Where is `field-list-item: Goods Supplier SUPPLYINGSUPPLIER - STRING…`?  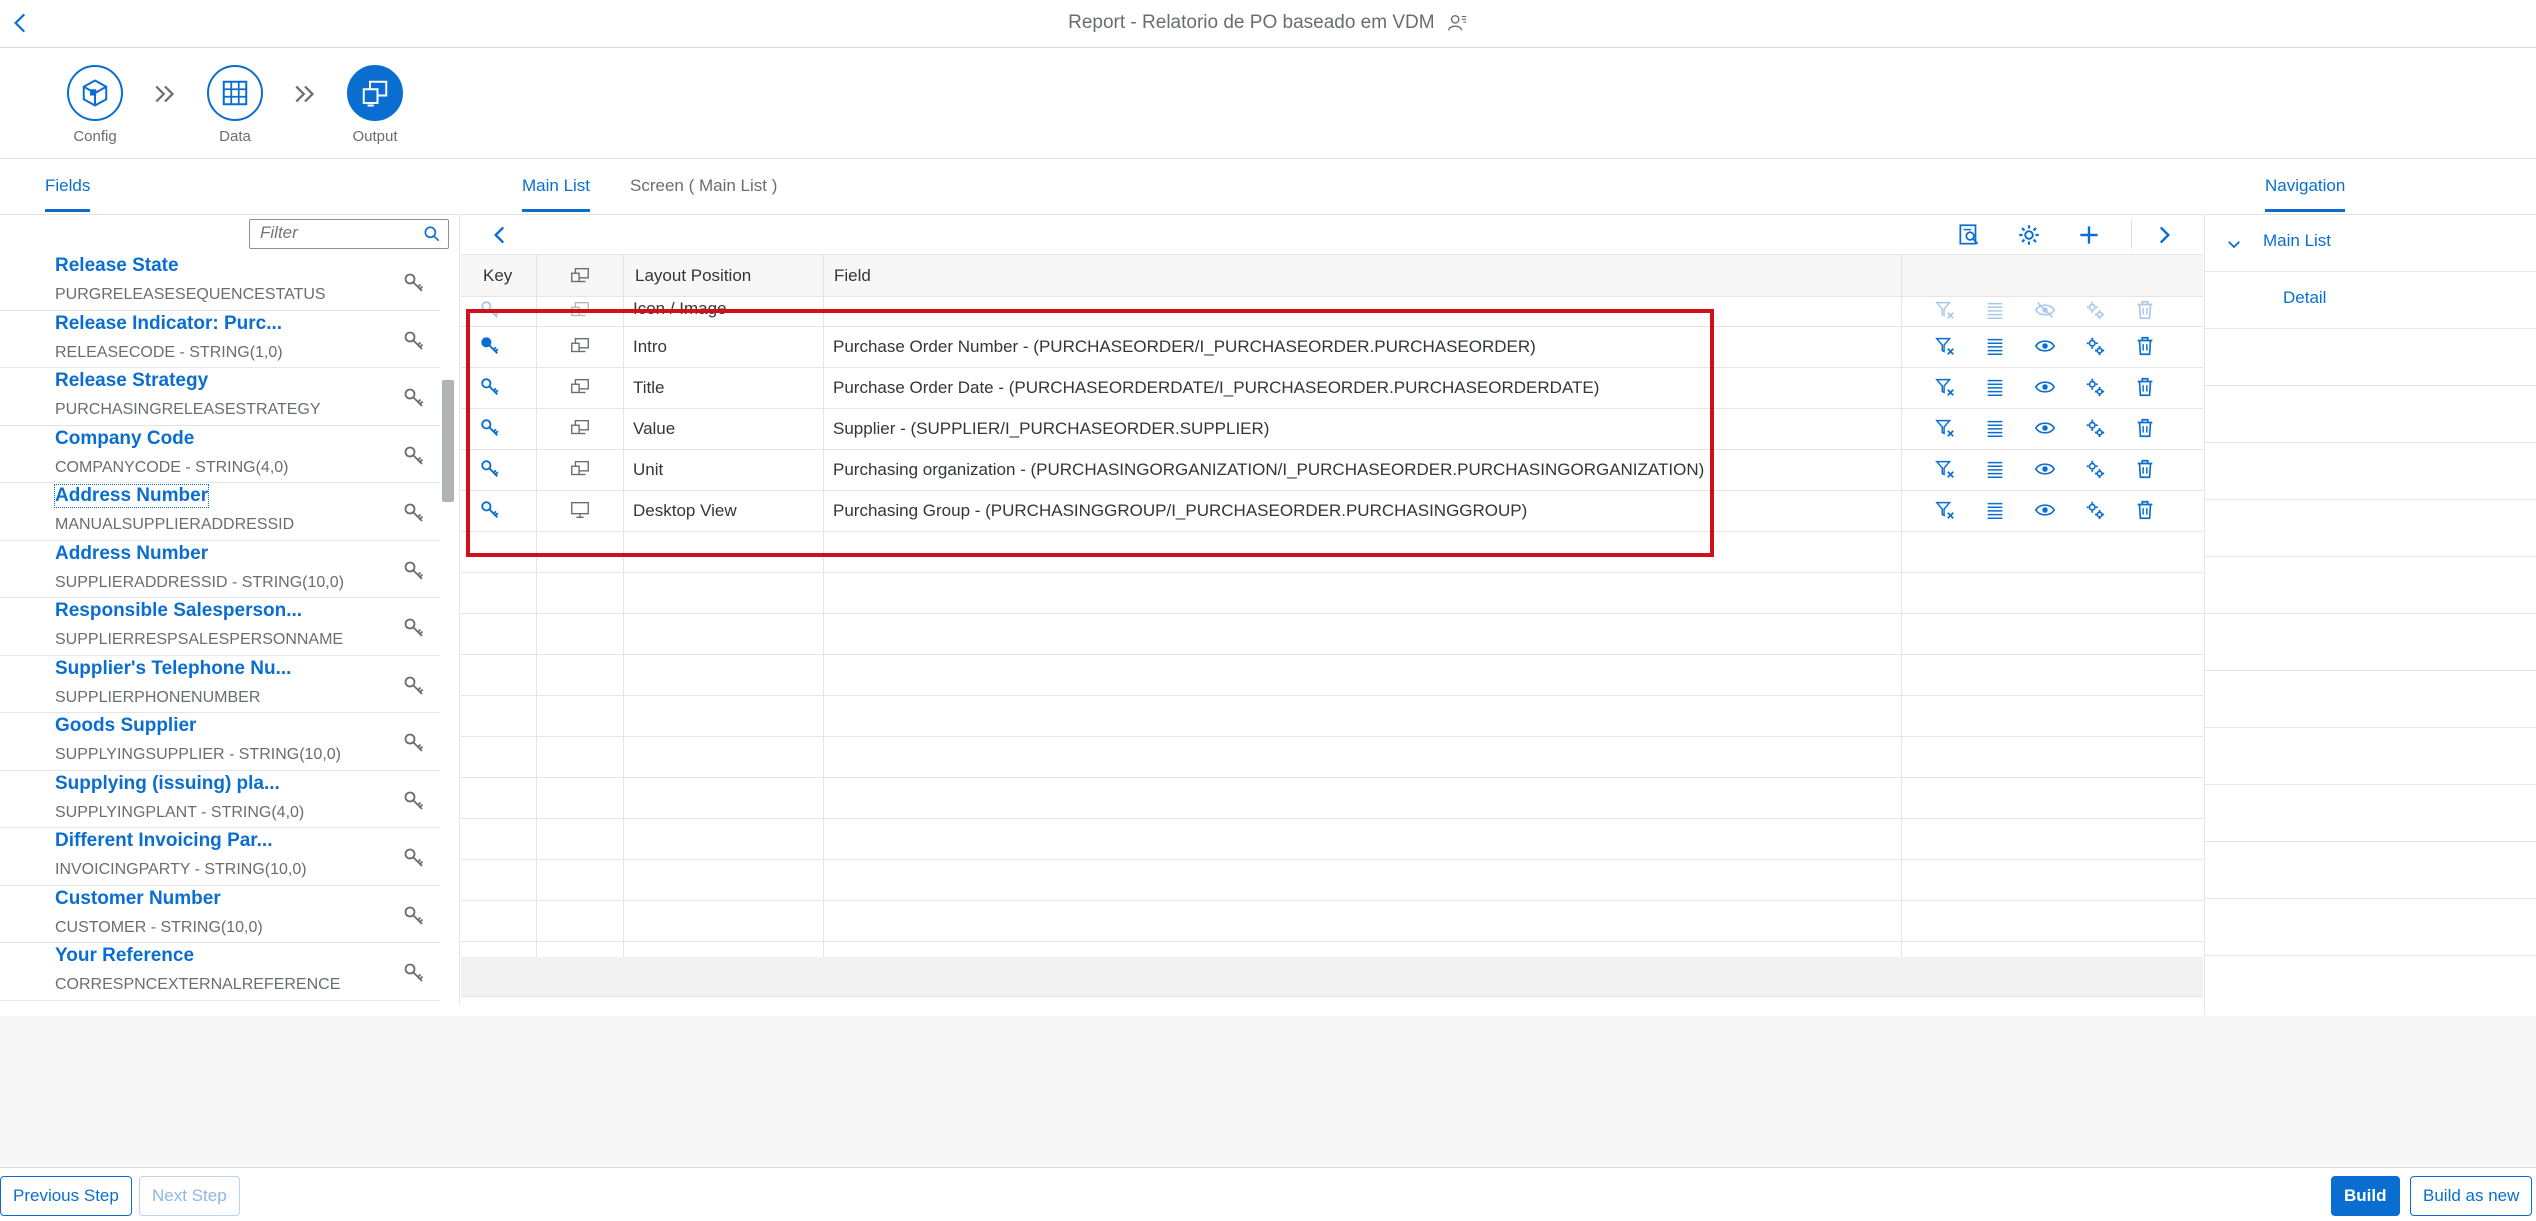 field-list-item: Goods Supplier SUPPLYINGSUPPLIER - STRING… is located at coordinates (220, 742).